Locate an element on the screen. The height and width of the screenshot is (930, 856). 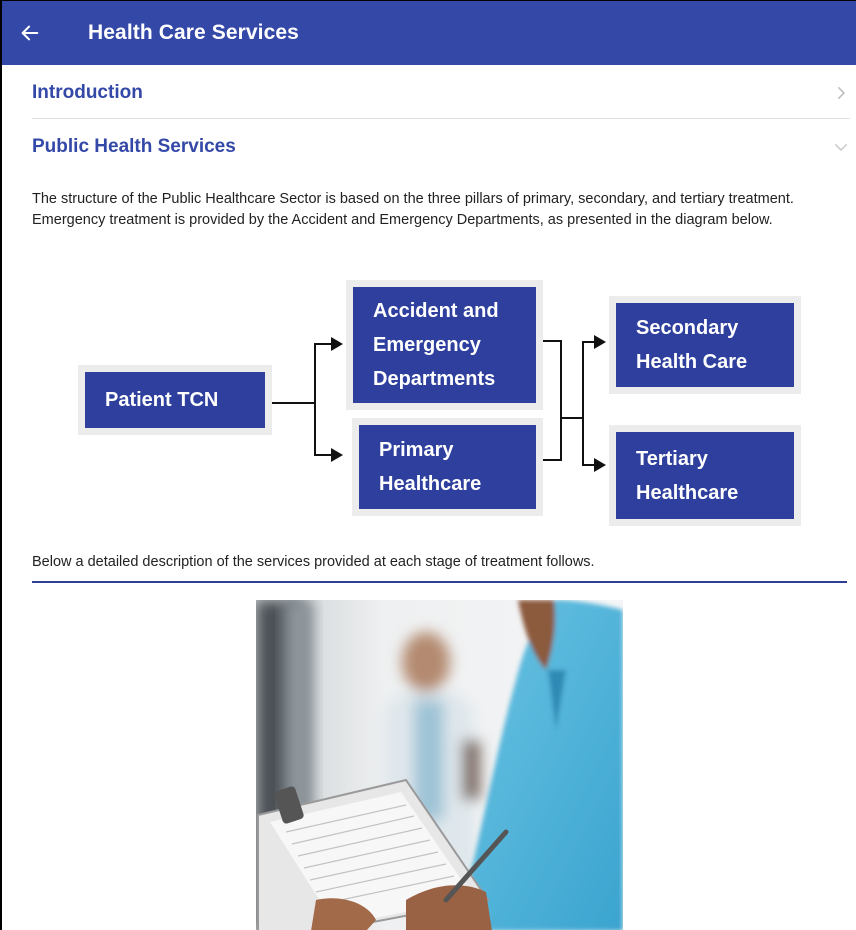
node-accident-emergency: Accident and Emergency Departments is located at coordinates (444, 345).